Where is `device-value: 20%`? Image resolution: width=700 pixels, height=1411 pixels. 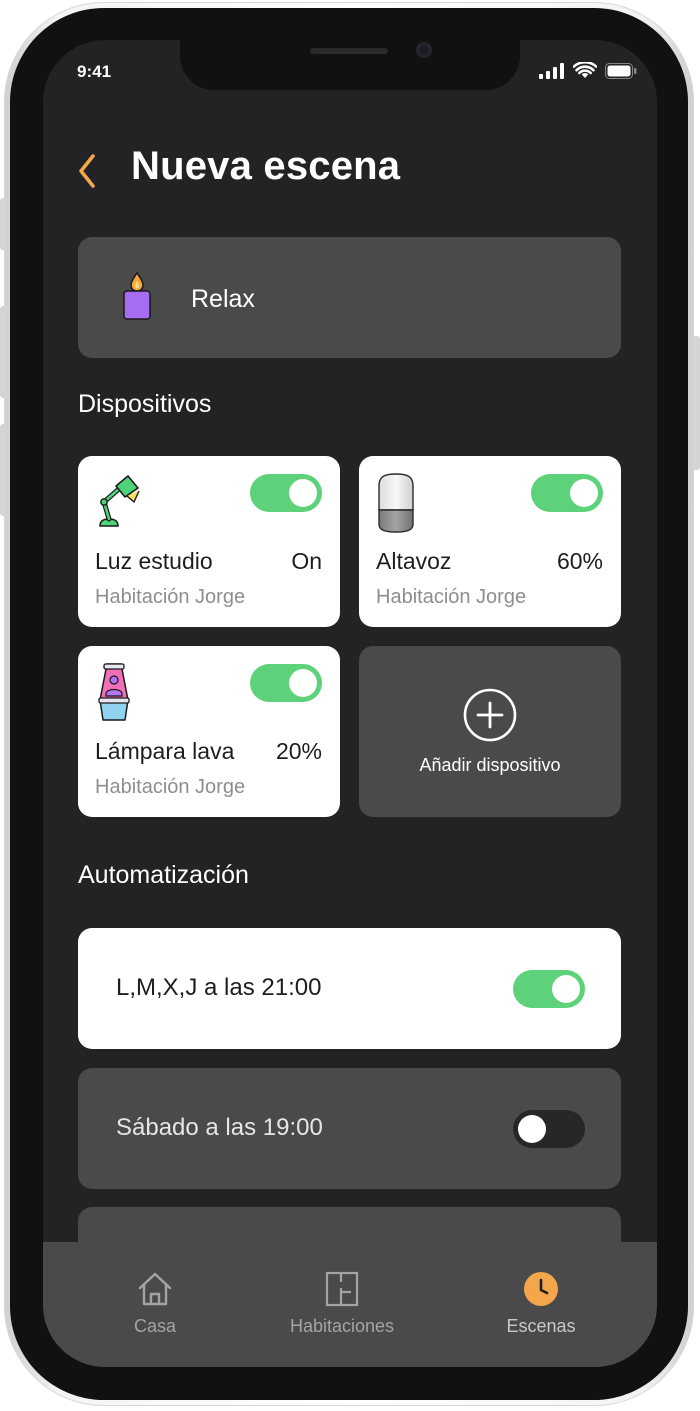 device-value: 20% is located at coordinates (298, 751).